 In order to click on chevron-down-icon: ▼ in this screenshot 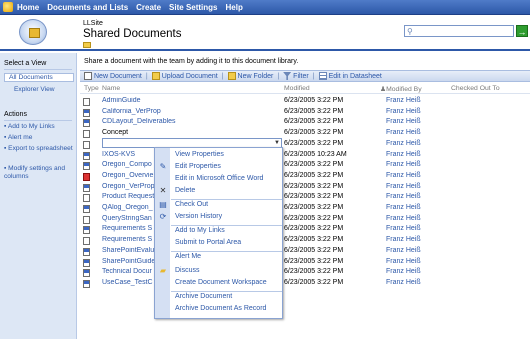, I will do `click(277, 143)`.